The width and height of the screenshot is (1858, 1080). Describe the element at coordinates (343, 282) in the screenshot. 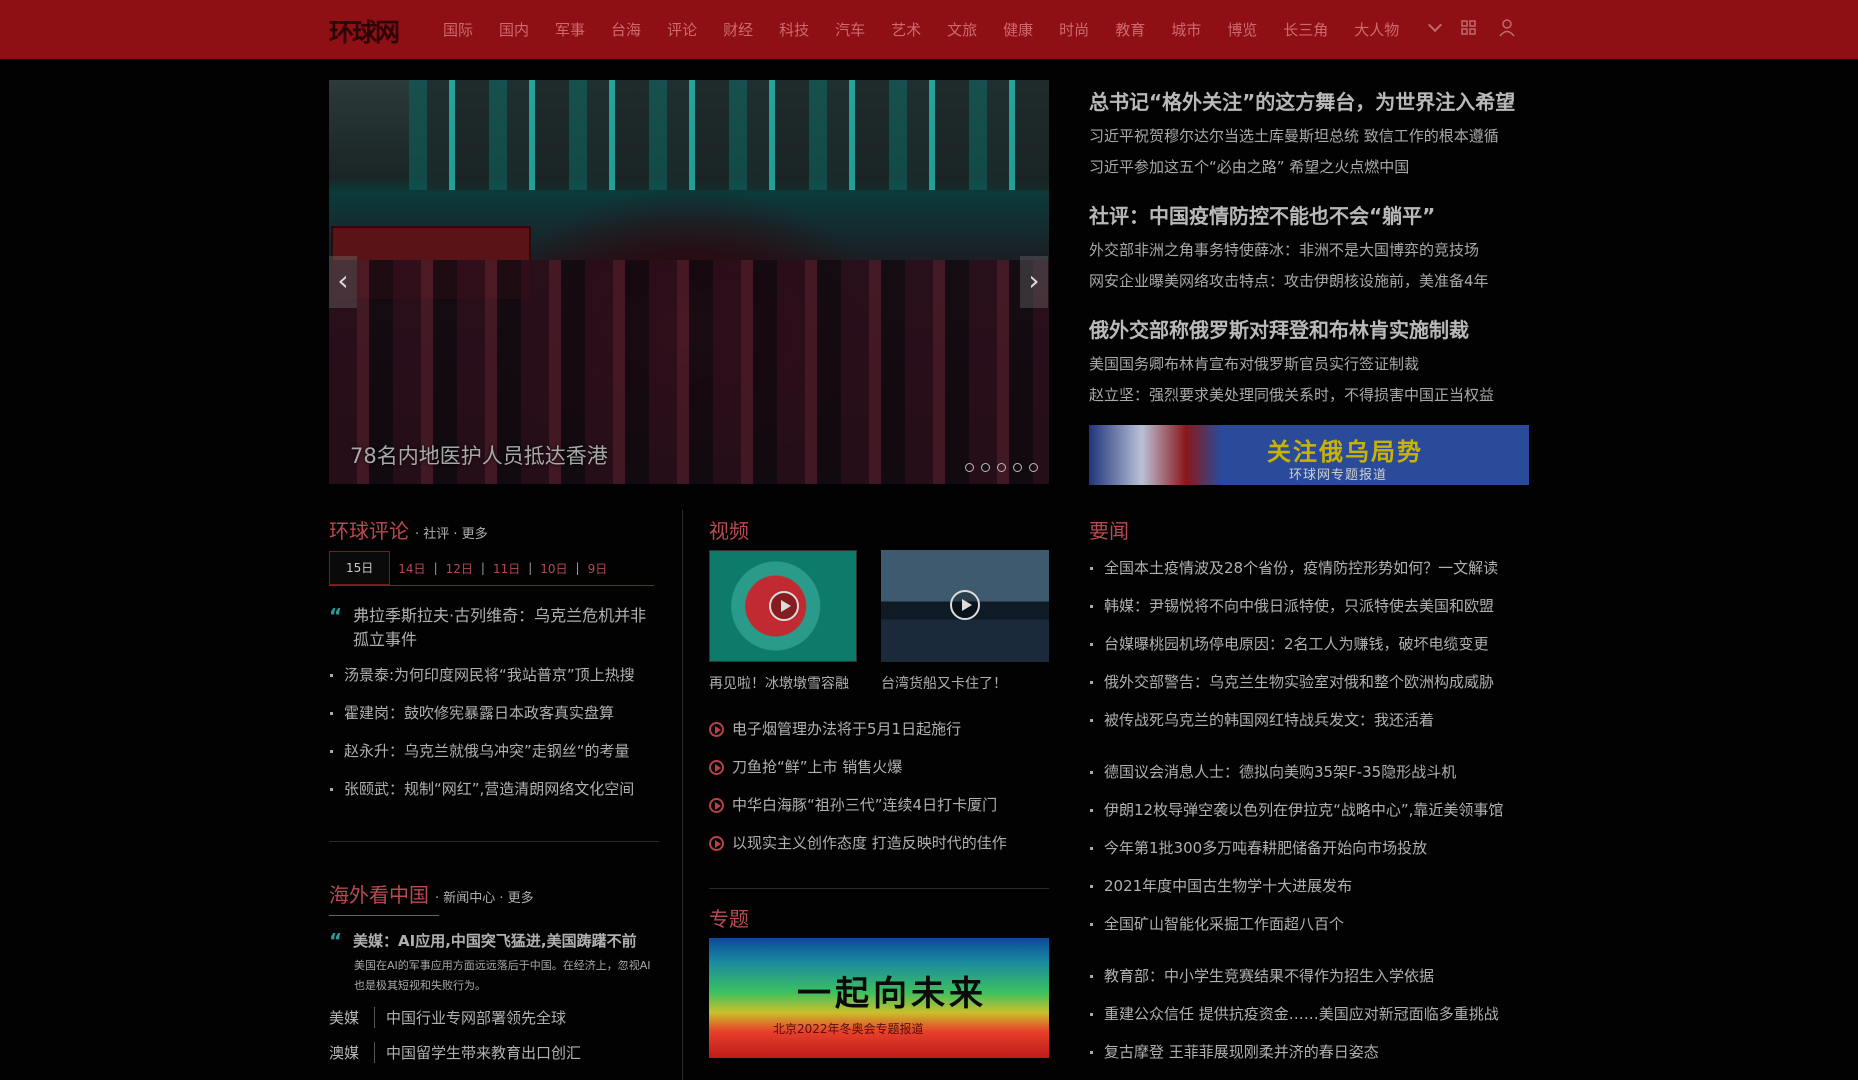

I see `slider-prev-arrow: ‹` at that location.